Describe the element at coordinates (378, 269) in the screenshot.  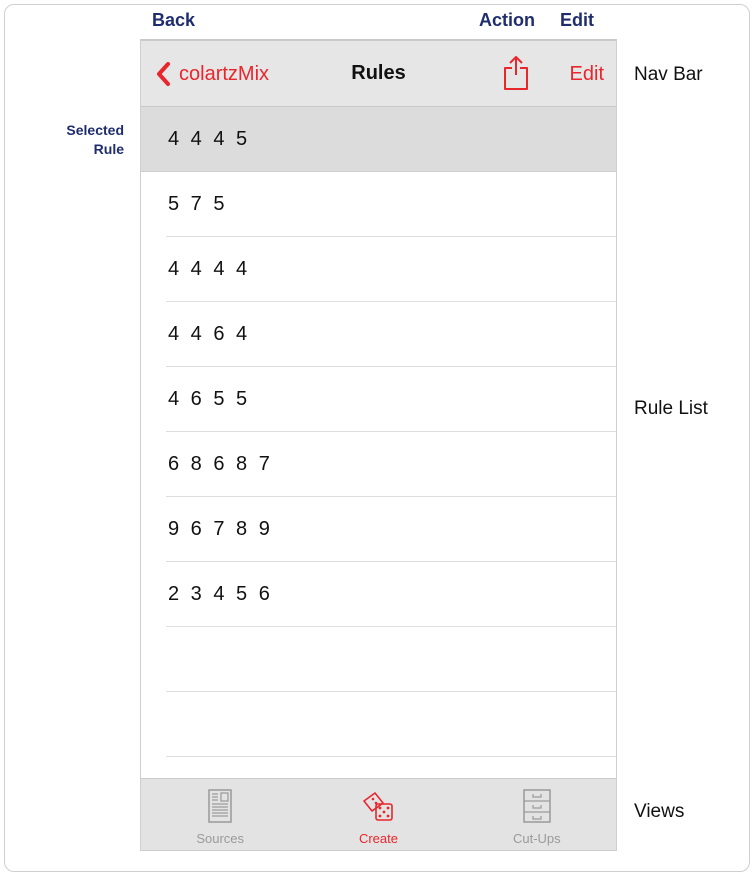
I see `rule-row: 4 4 4 4` at that location.